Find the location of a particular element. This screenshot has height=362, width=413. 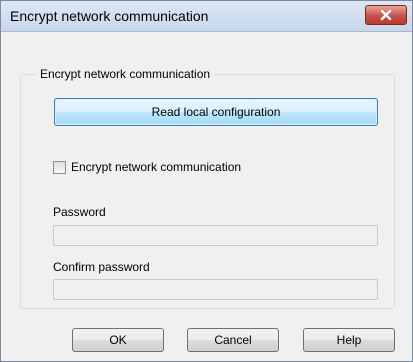

ok-button: OK is located at coordinates (118, 340).